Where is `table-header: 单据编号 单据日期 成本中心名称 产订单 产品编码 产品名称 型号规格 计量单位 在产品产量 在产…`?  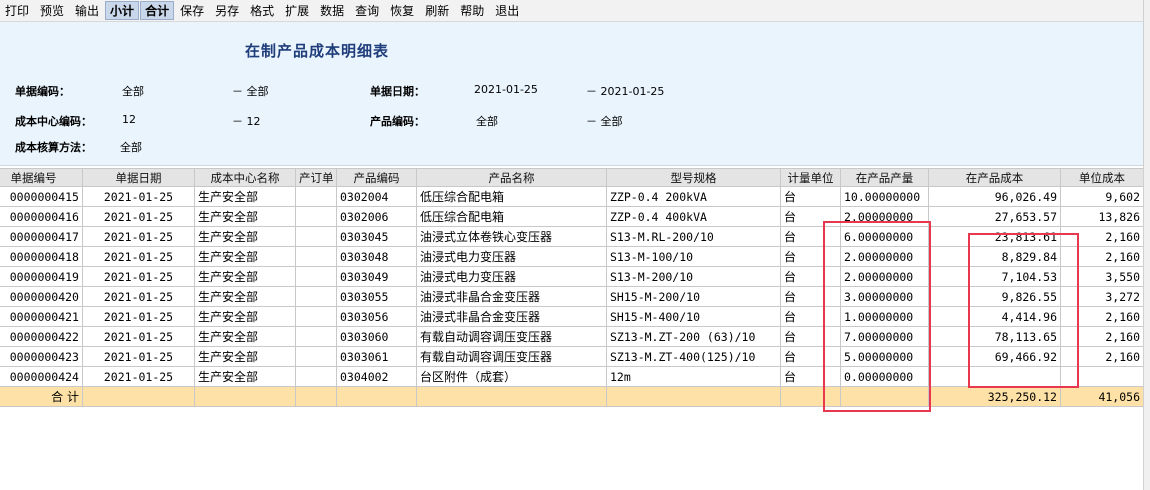
table-header: 单据编号 单据日期 成本中心名称 产订单 产品编码 产品名称 型号规格 计量单位 在产品产量 在产… is located at coordinates (571, 177).